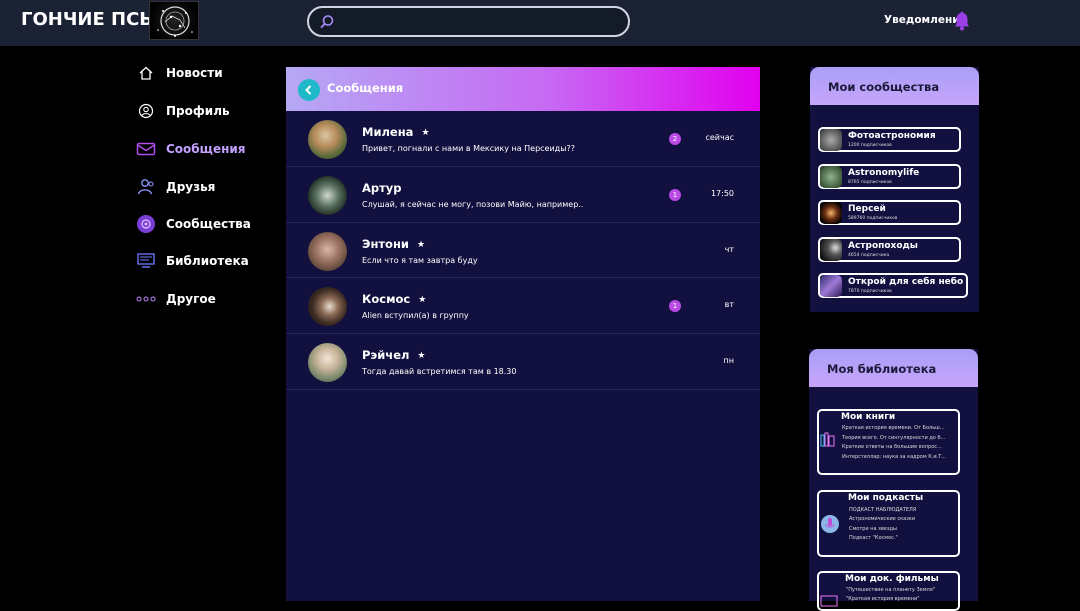 This screenshot has height=611, width=1080. What do you see at coordinates (873, 218) in the screenshot?
I see `community-subscribers: 589760 подписчиков` at bounding box center [873, 218].